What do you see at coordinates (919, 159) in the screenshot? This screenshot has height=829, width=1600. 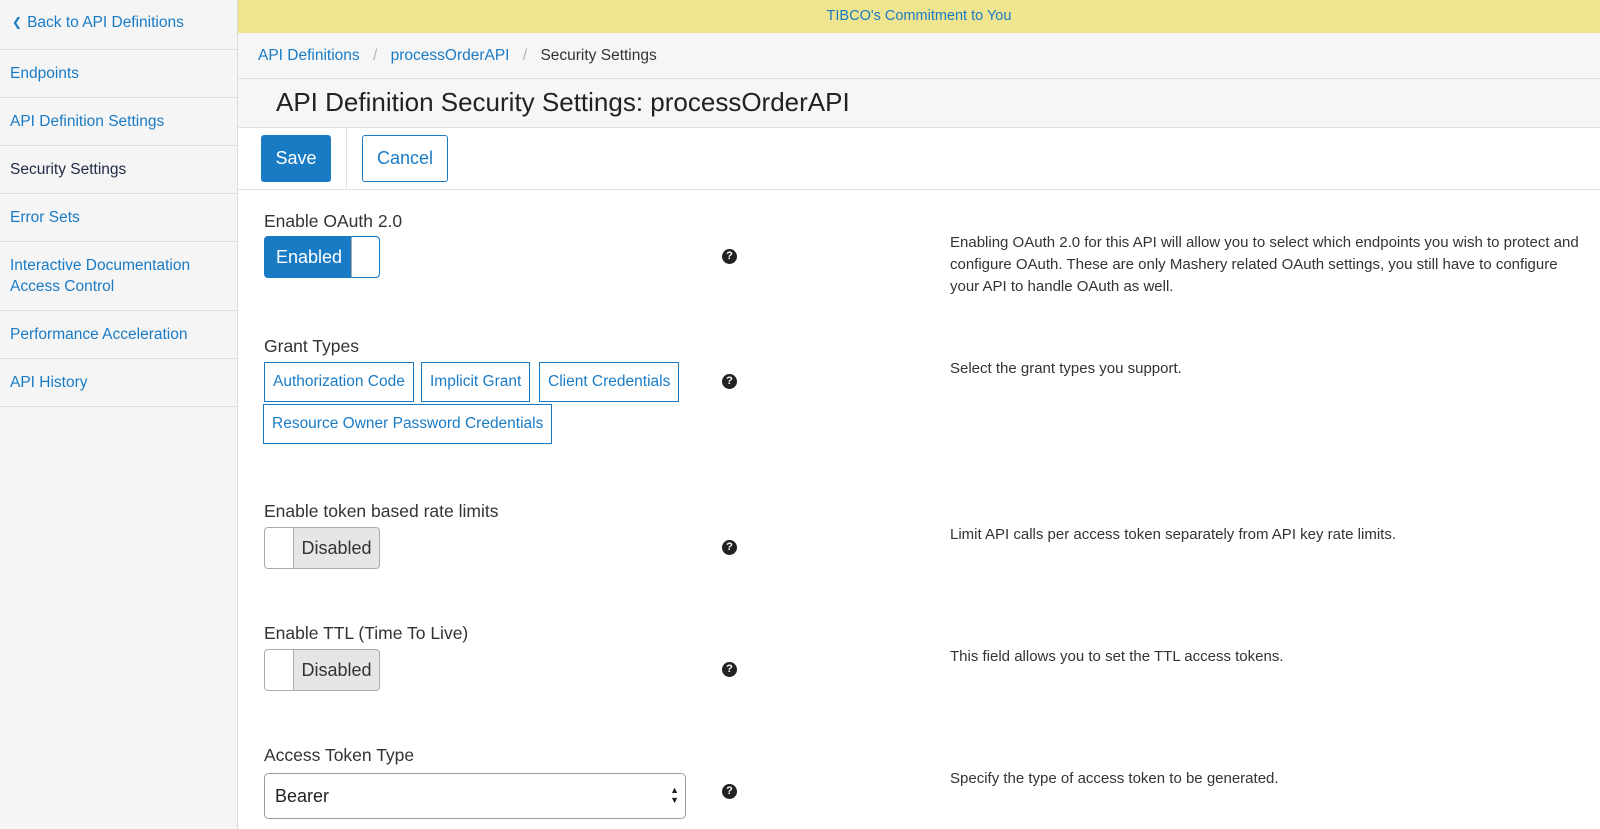 I see `action-toolbar: Save Cancel` at bounding box center [919, 159].